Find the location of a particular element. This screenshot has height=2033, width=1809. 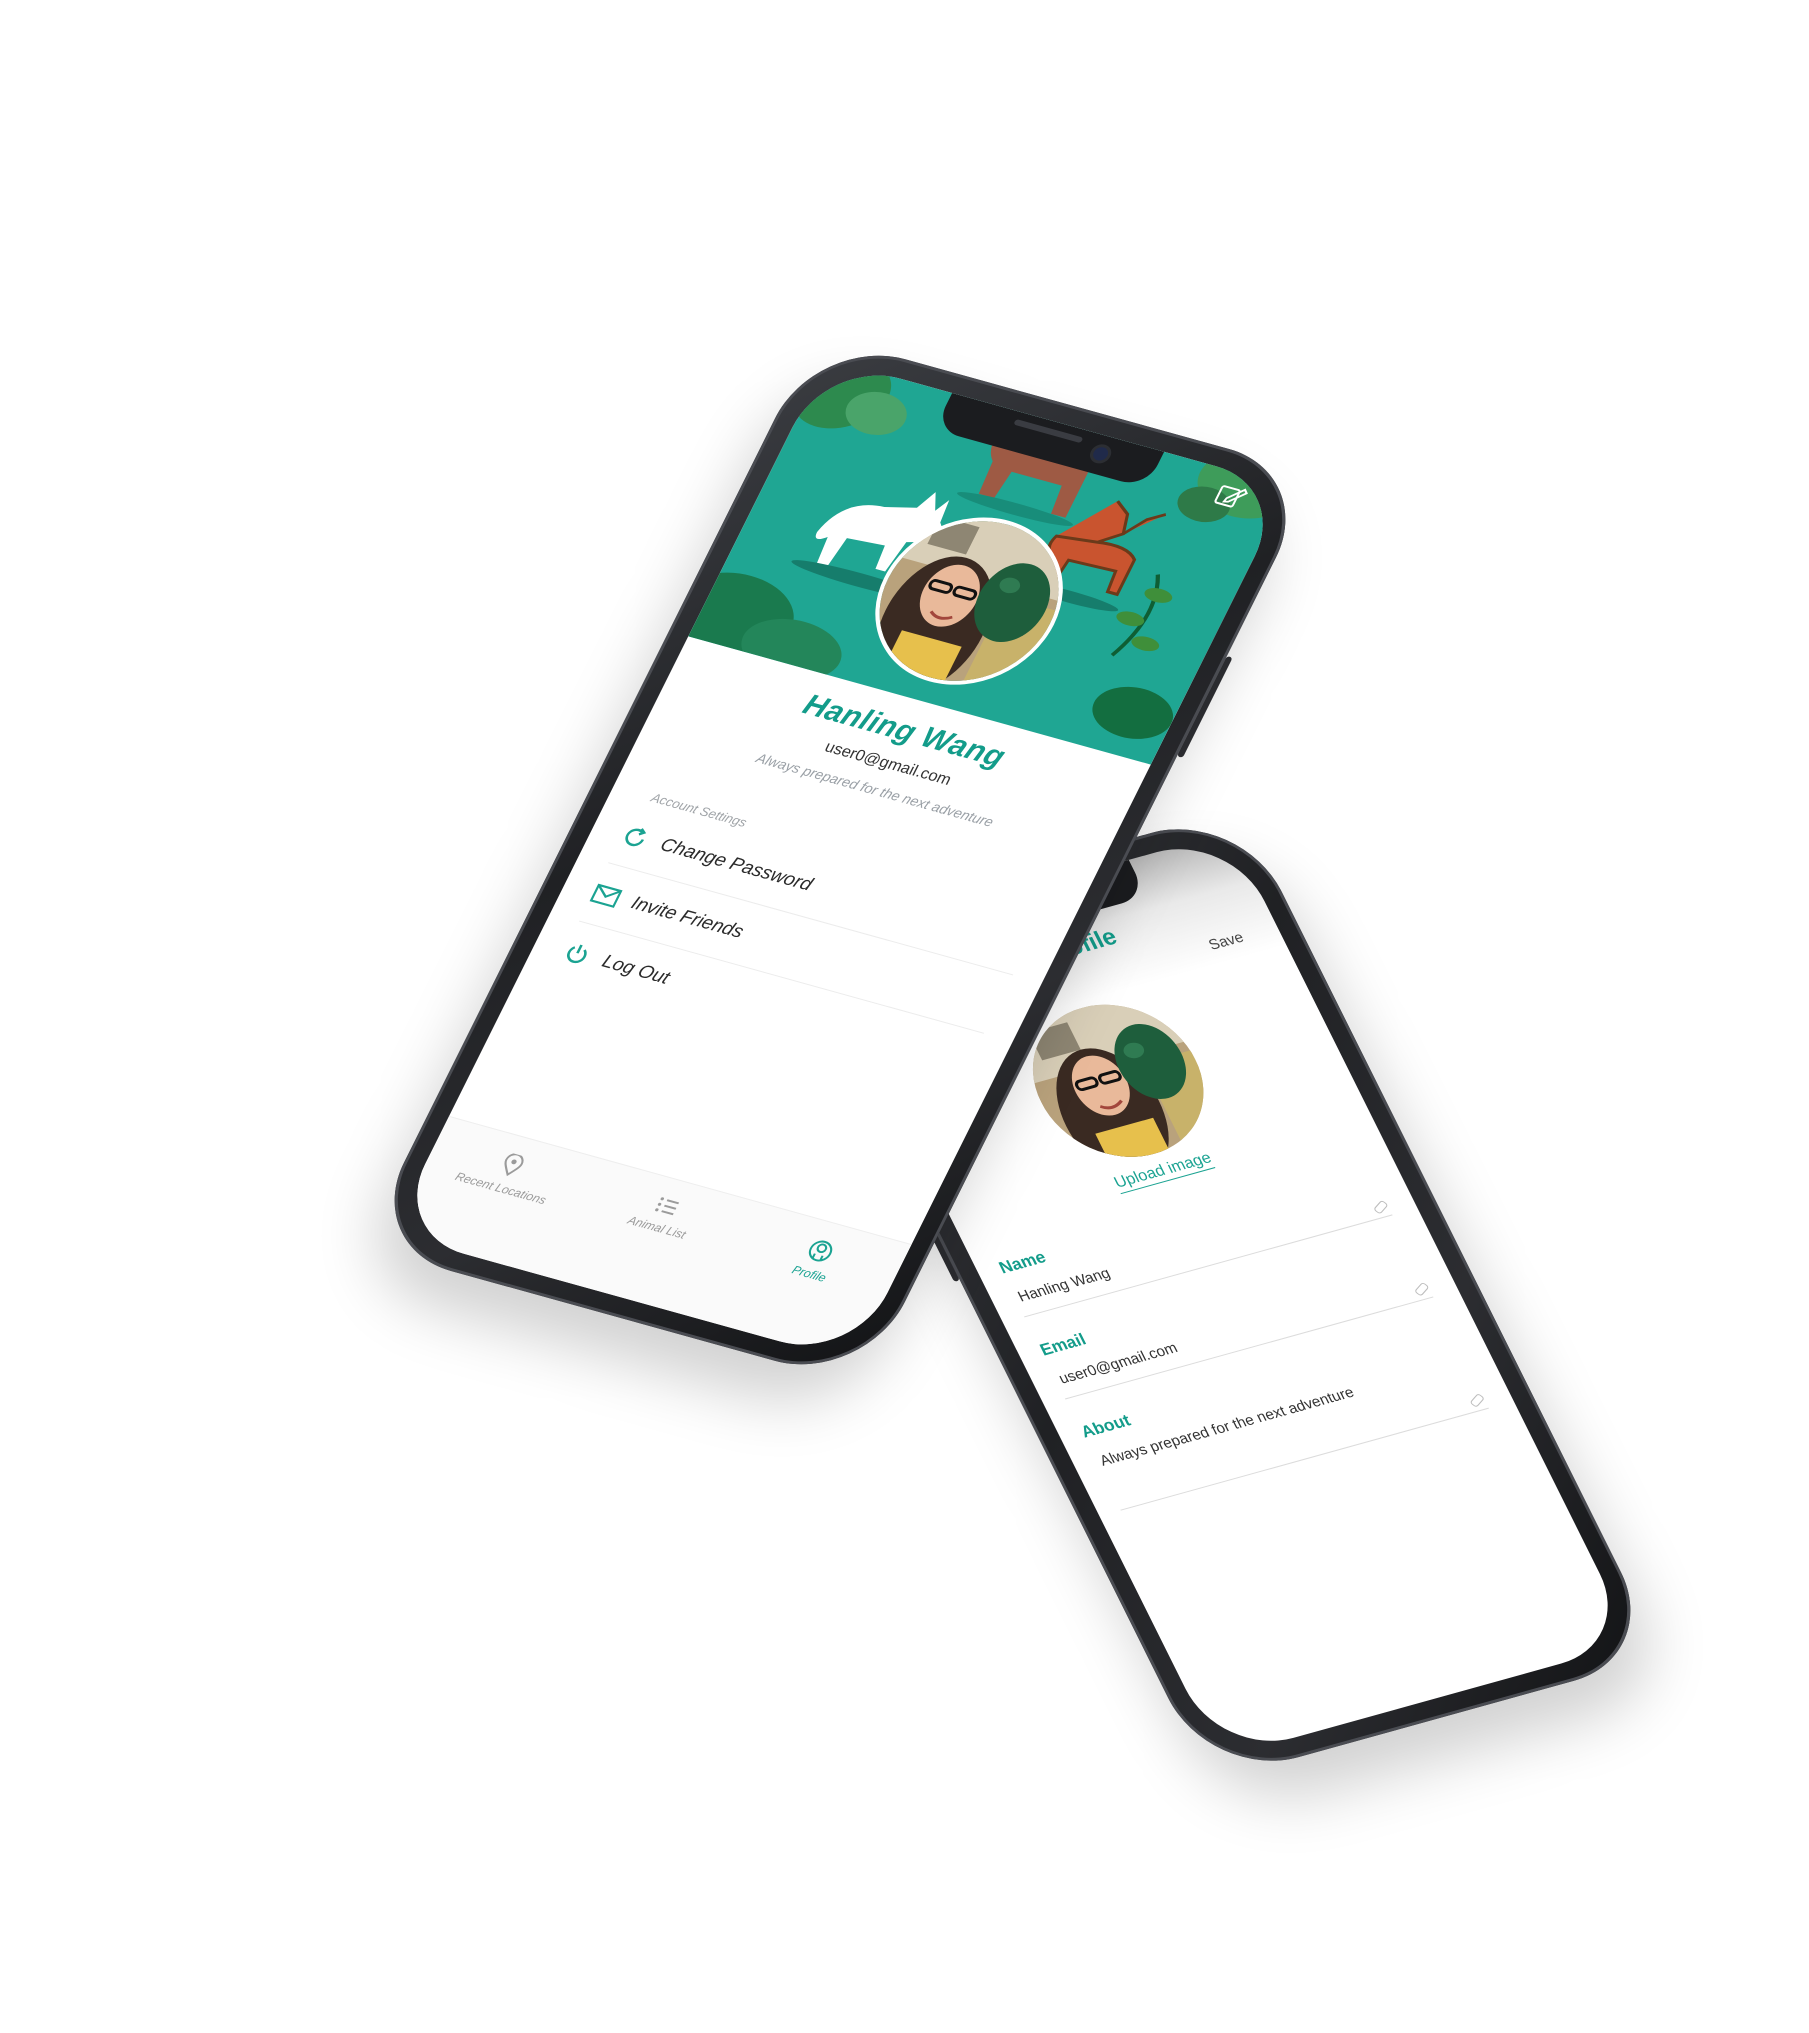

mail-icon is located at coordinates (606, 895).